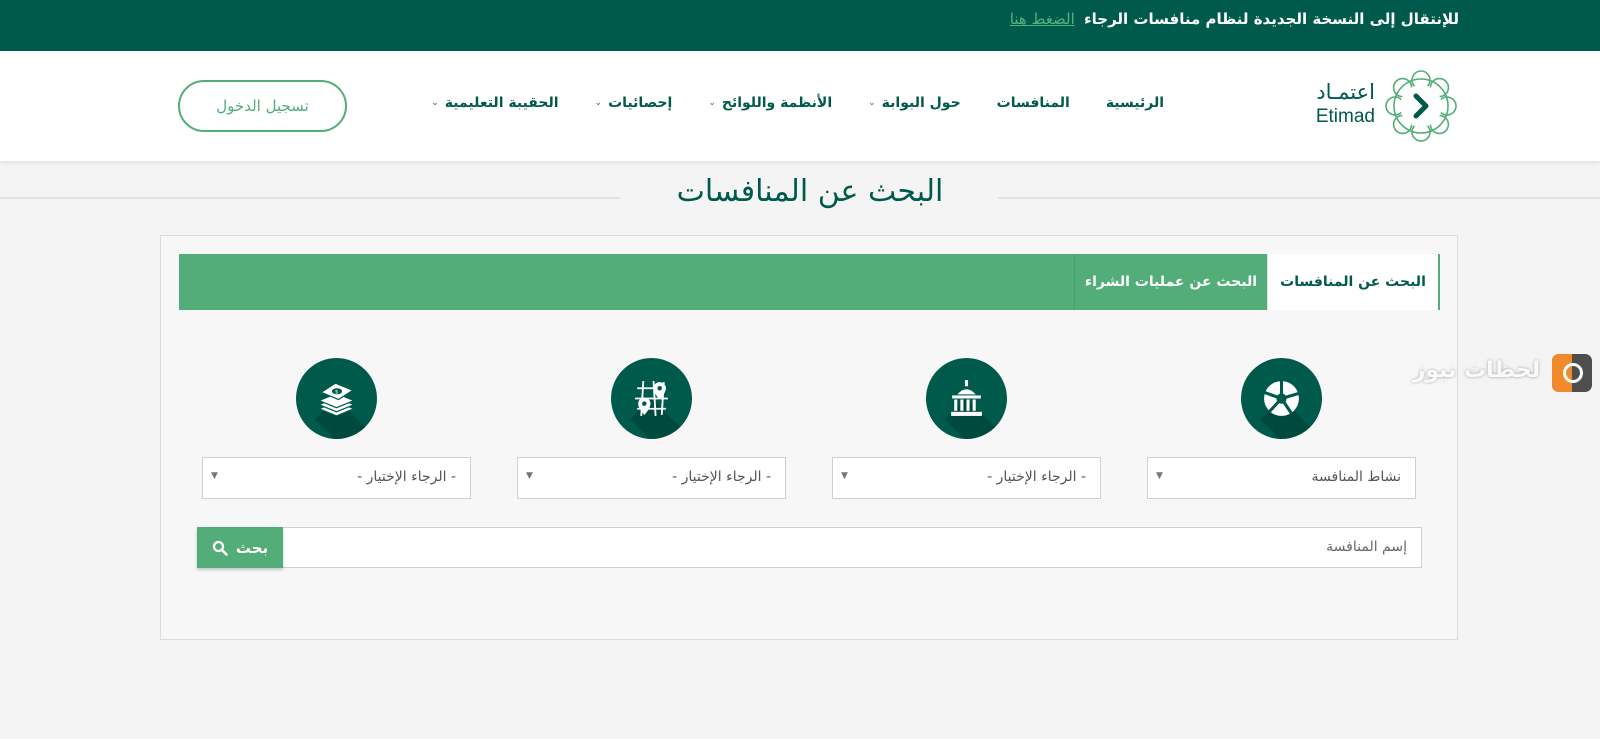  I want to click on etimad-logo: اعتمـاد Etimad, so click(1384, 106).